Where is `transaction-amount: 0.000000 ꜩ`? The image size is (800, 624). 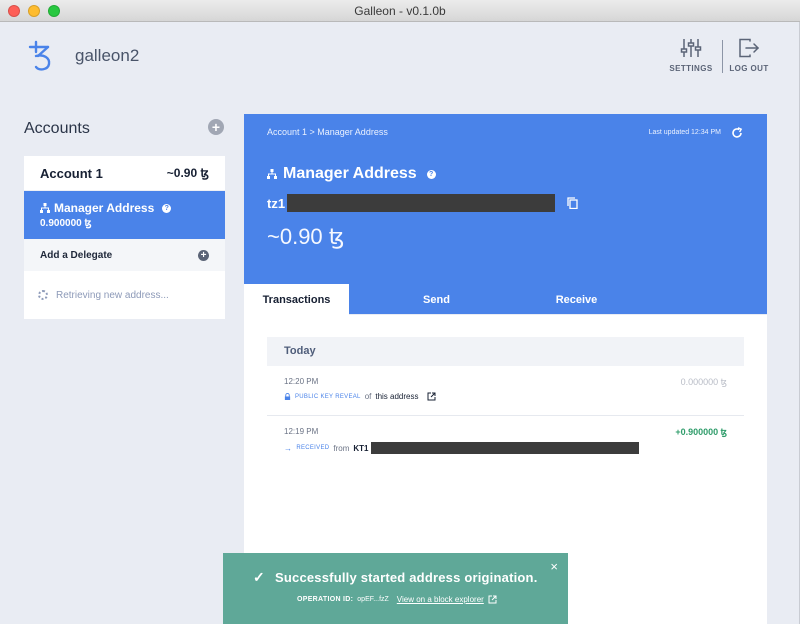 transaction-amount: 0.000000 ꜩ is located at coordinates (703, 382).